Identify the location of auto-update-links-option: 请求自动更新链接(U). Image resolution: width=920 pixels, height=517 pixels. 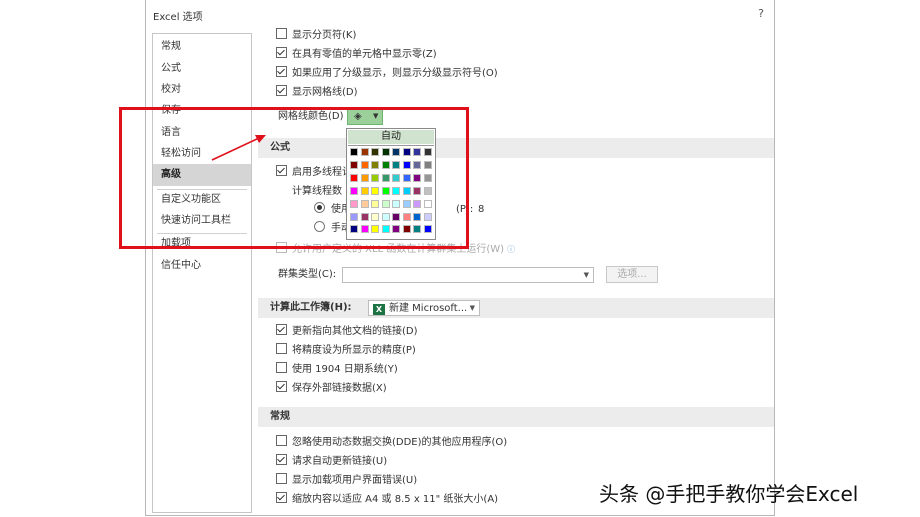
(331, 462).